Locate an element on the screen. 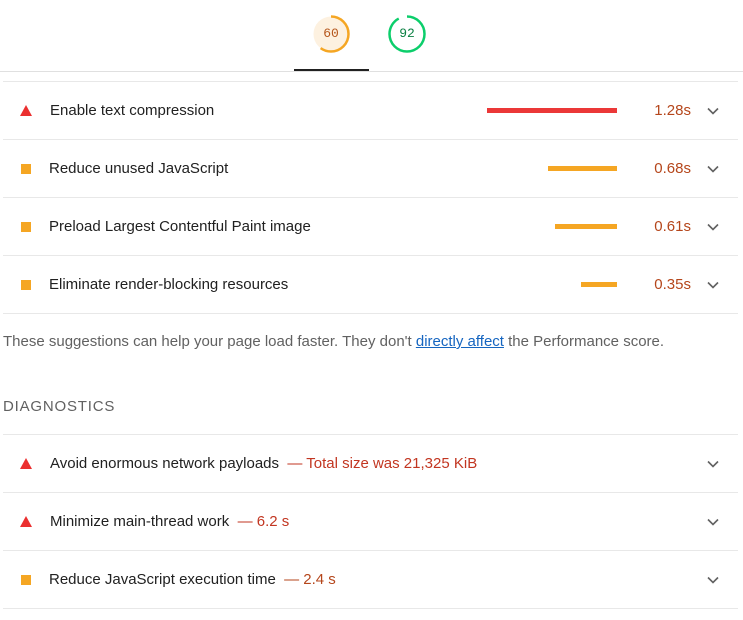 Image resolution: width=743 pixels, height=620 pixels. audit-display-value: — Total size was 21,325 KiB is located at coordinates (382, 463).